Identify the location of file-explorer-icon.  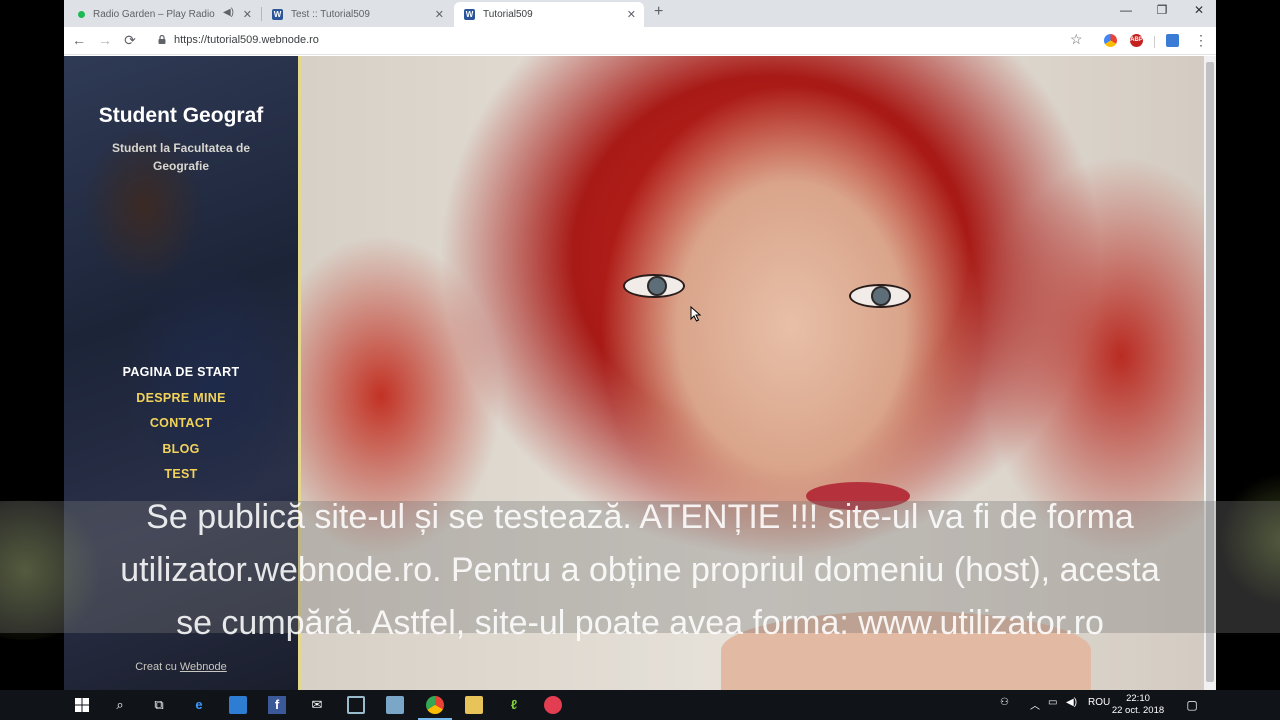
(474, 705).